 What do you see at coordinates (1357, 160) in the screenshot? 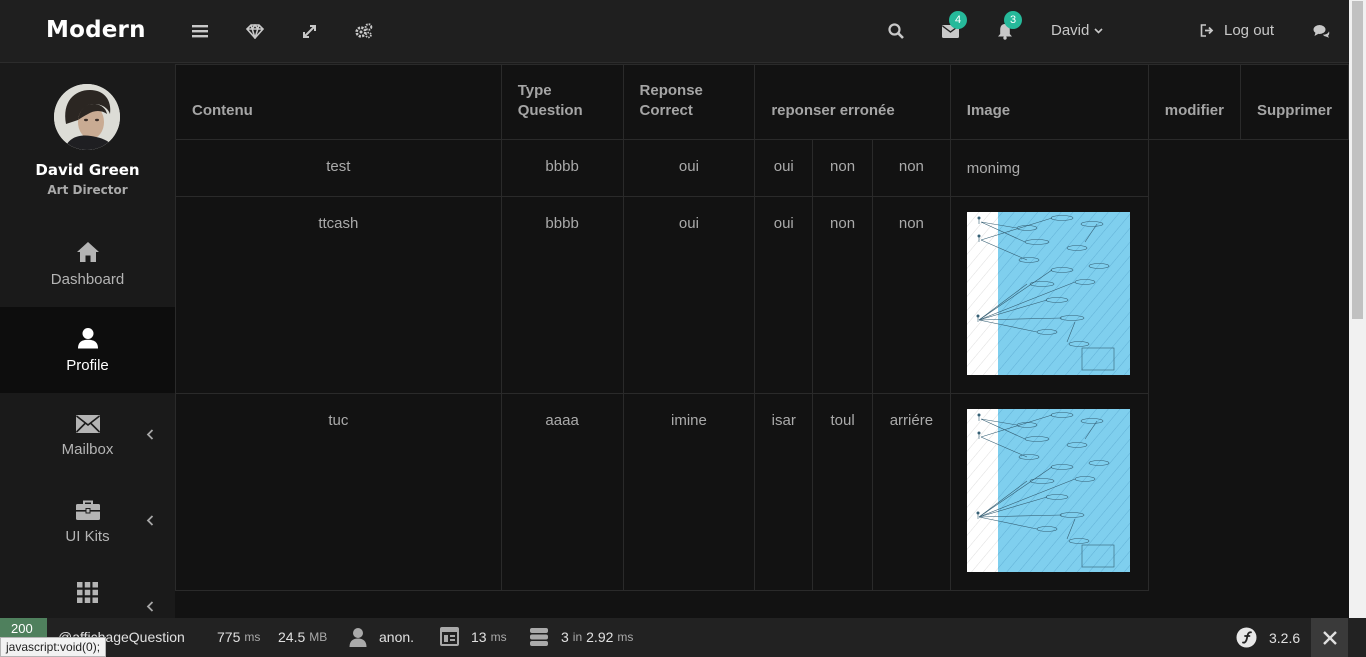
I see `scrollbar-thumb` at bounding box center [1357, 160].